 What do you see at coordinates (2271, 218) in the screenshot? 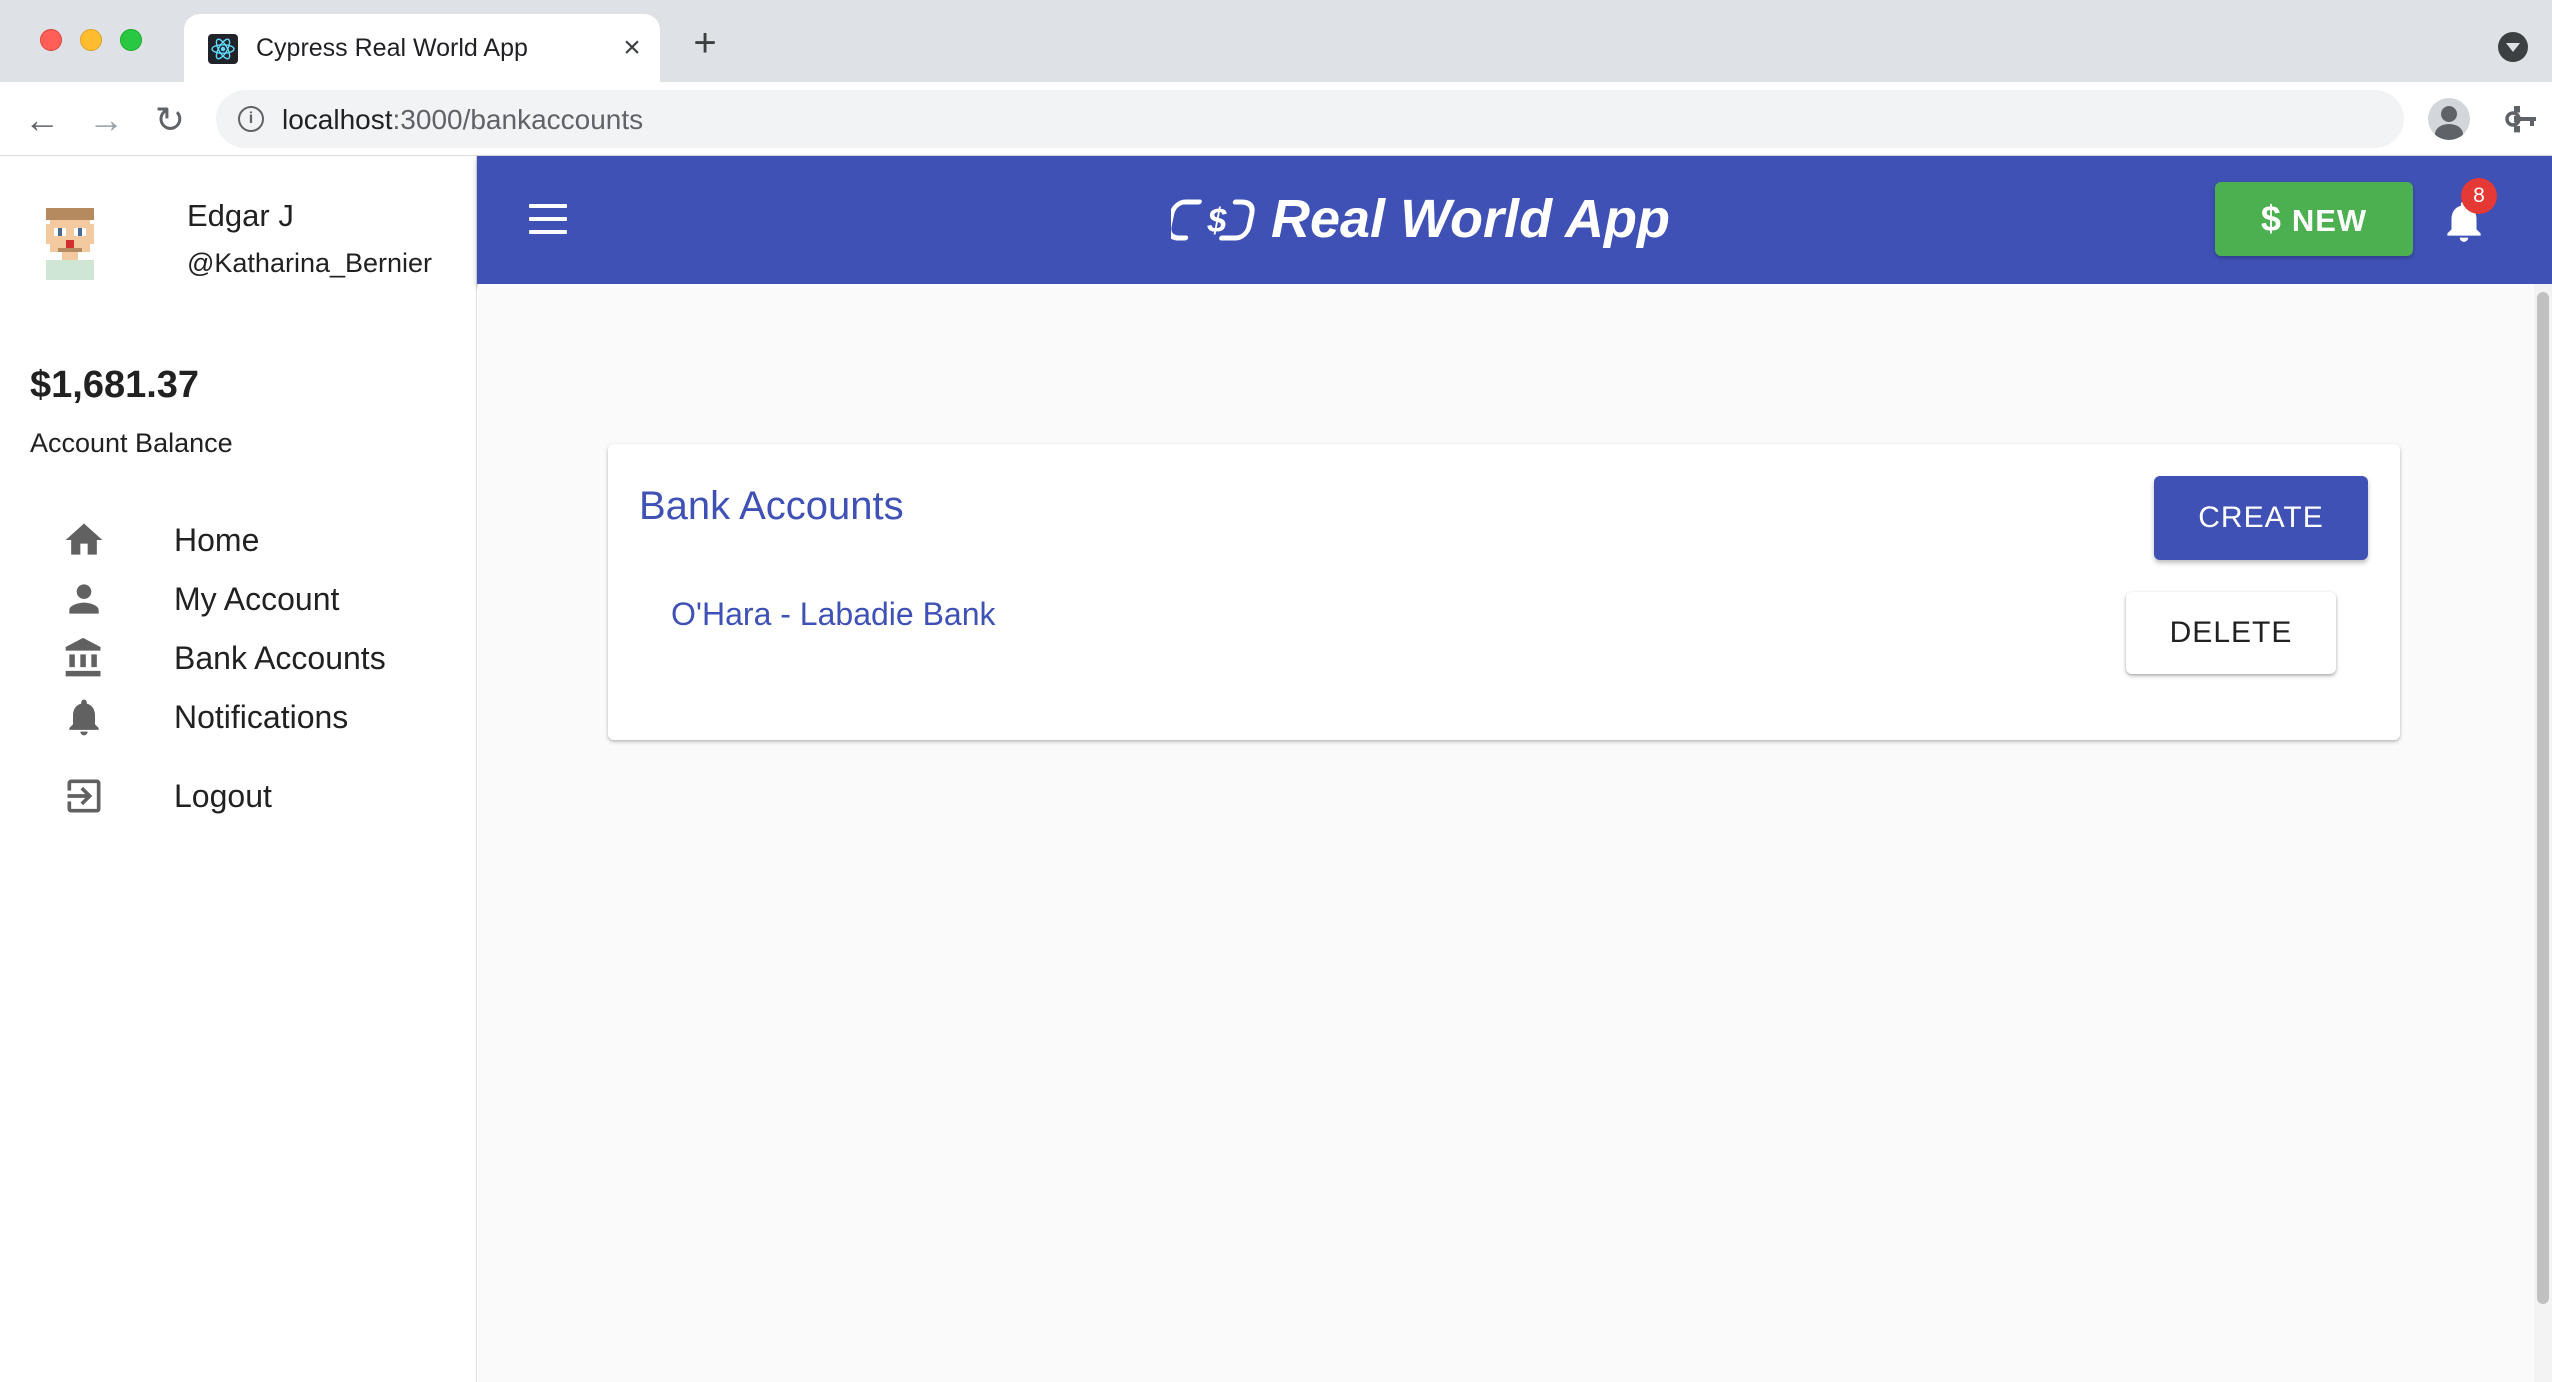
I see `dollar-sign-icon: $` at bounding box center [2271, 218].